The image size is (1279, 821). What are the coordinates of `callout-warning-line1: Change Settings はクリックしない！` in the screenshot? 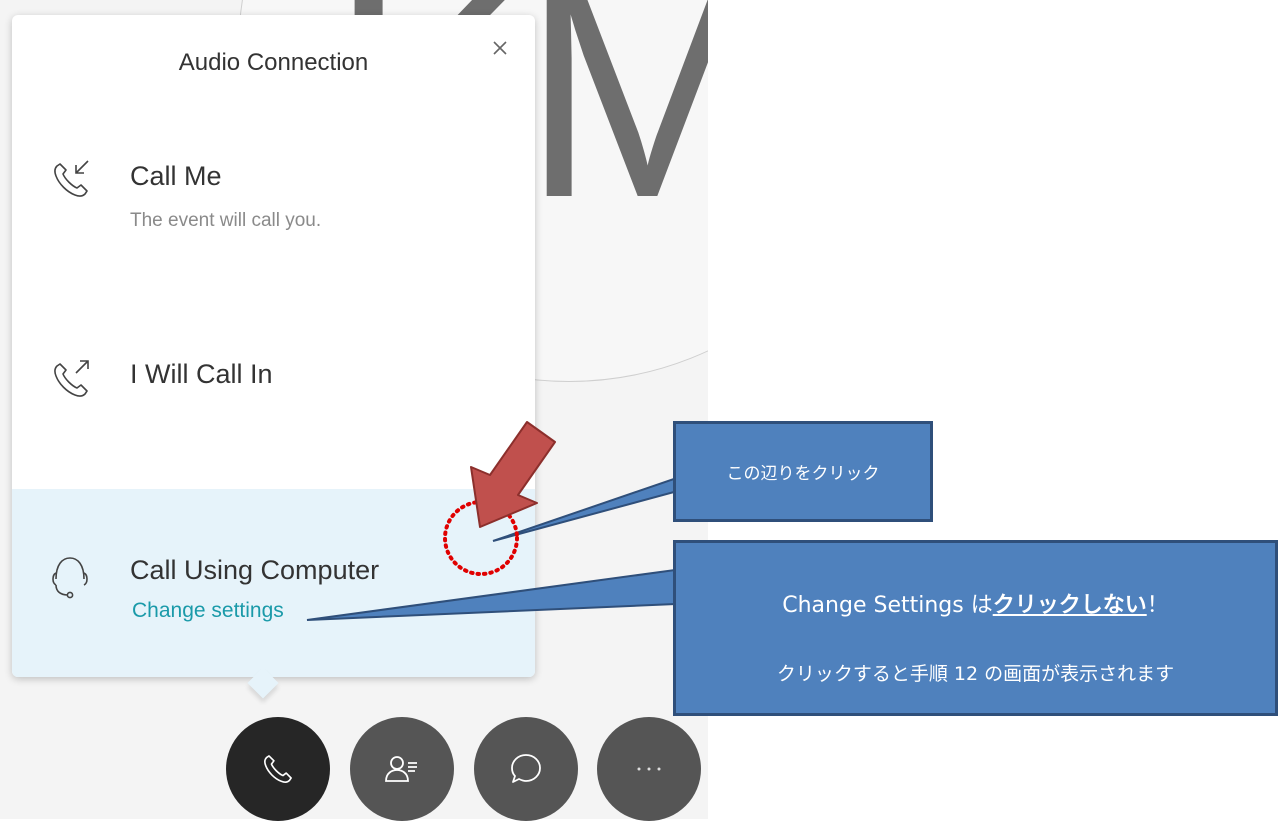 It's located at (975, 603).